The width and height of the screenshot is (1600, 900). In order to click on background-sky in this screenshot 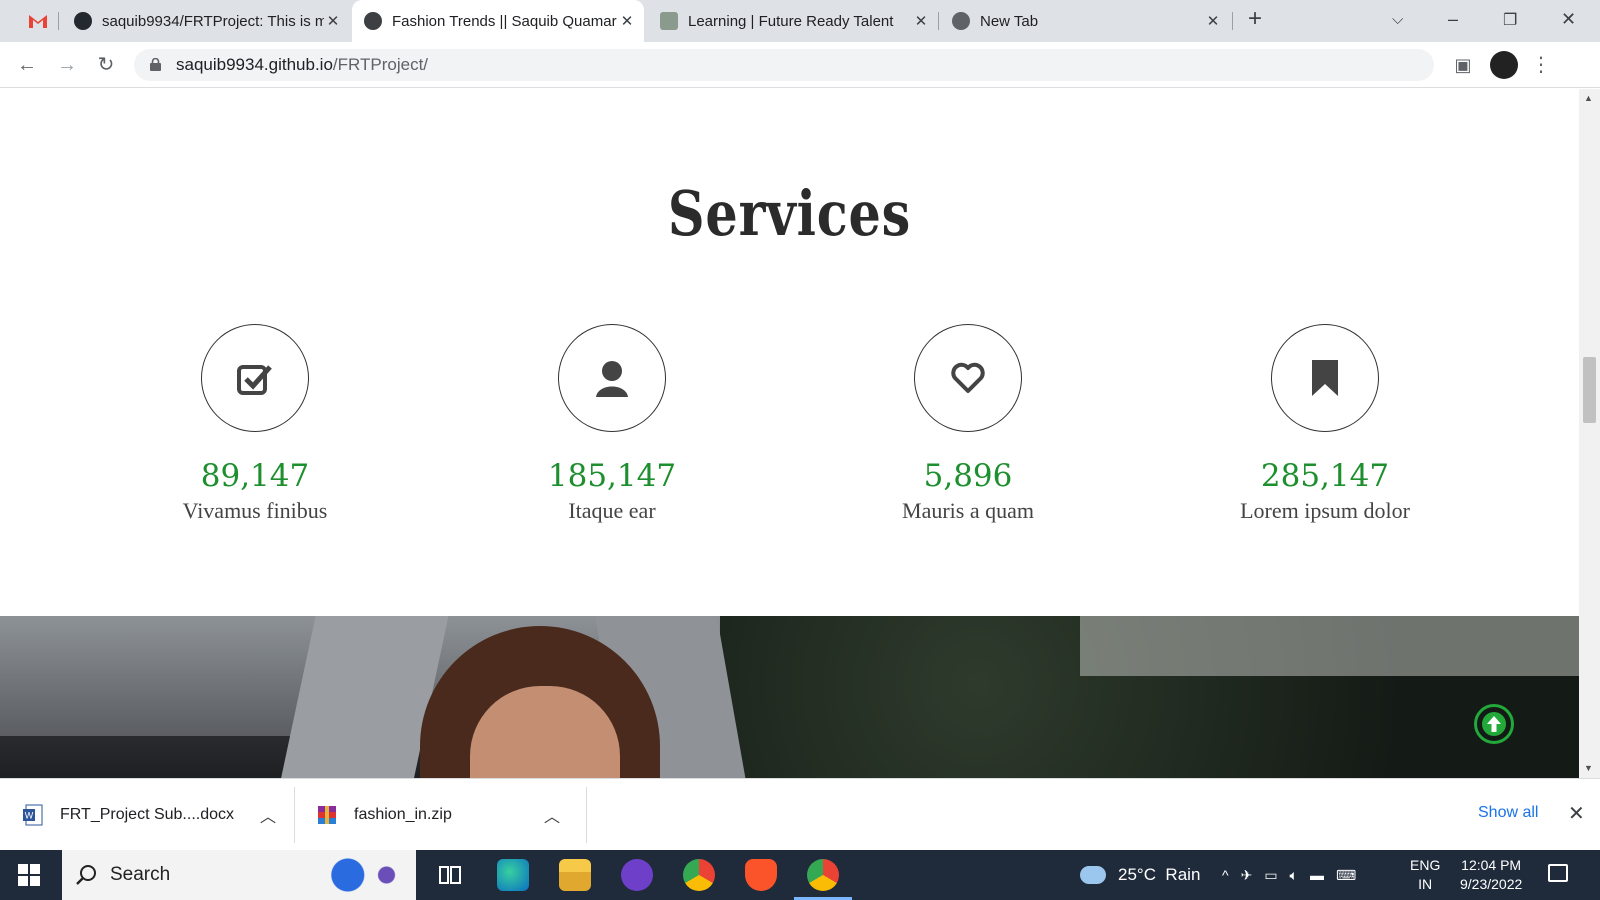, I will do `click(1329, 646)`.